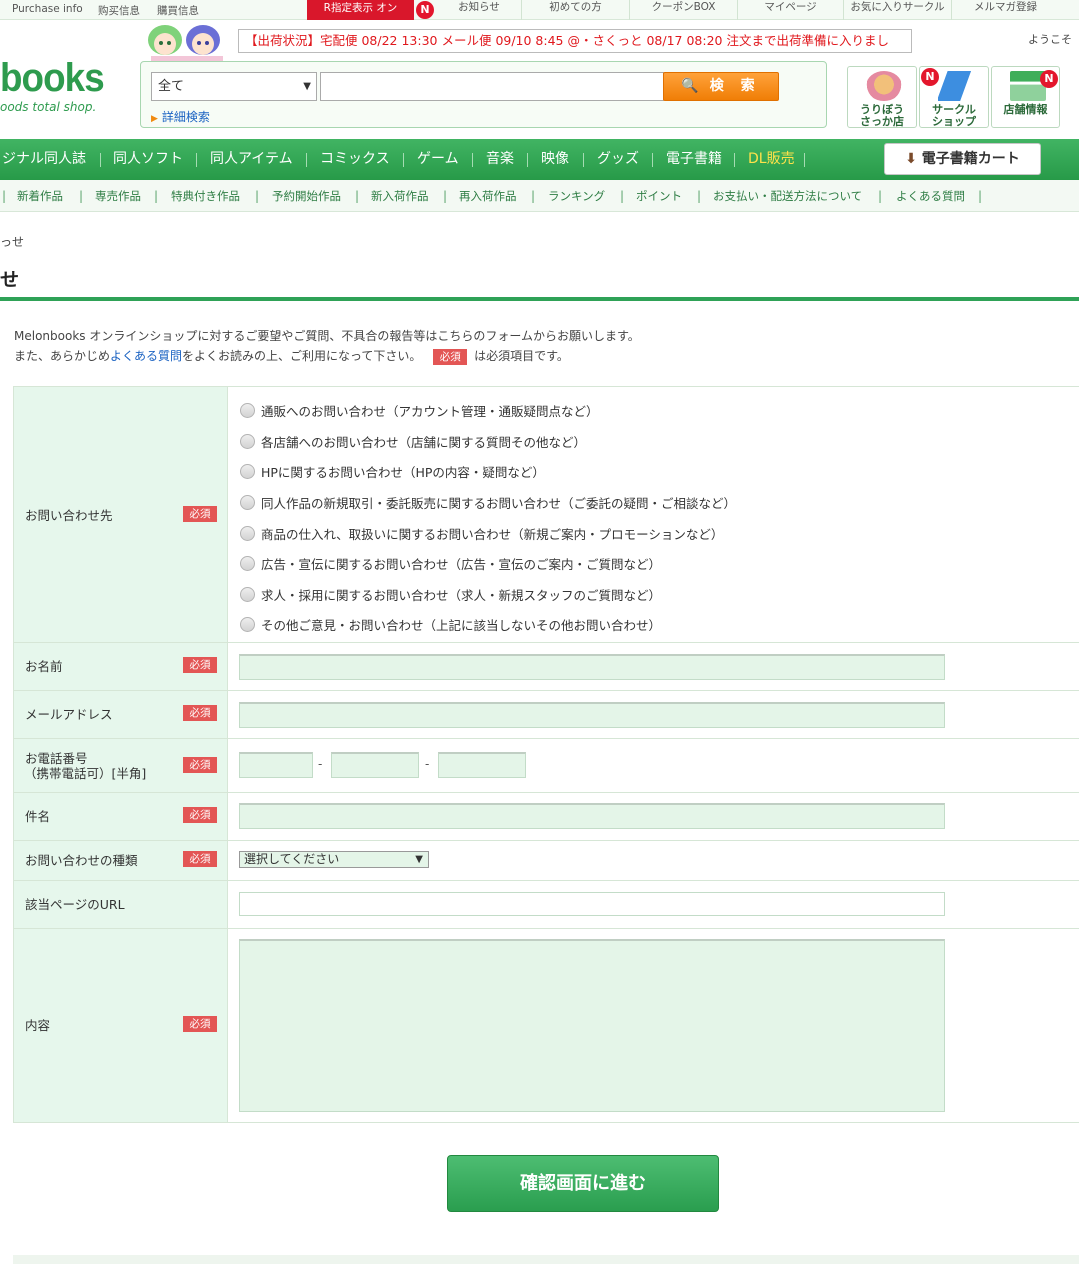 This screenshot has height=1264, width=1079. I want to click on contact-option-purchasing: 商品の仕入れ、取扱いに関するお問い合わせ（新規ご案内・プロモーションなど）, so click(481, 533).